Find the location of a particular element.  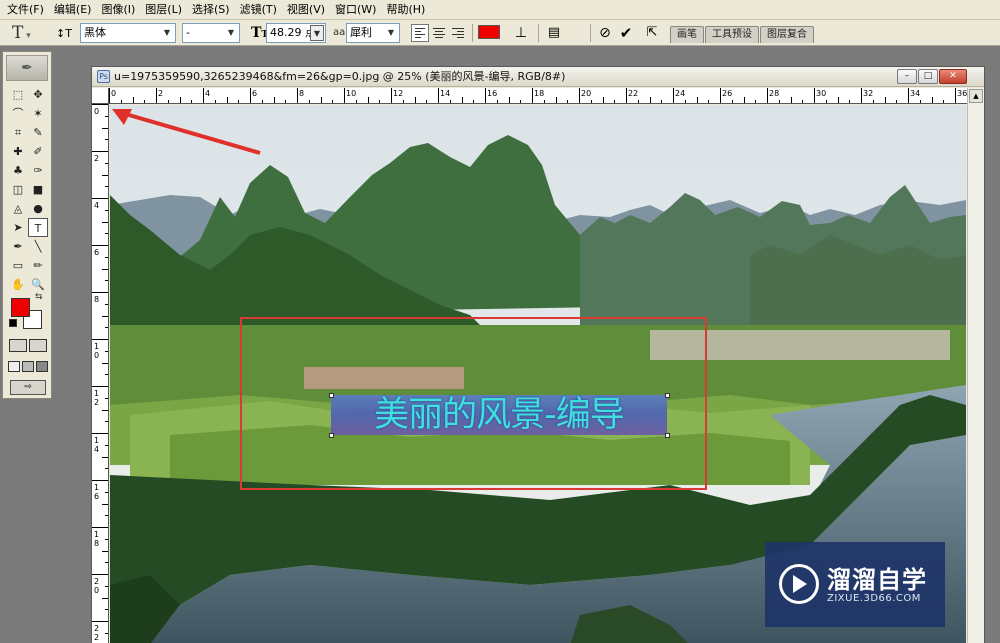

font-size-select: 48.29 点 ▼ is located at coordinates (296, 33).